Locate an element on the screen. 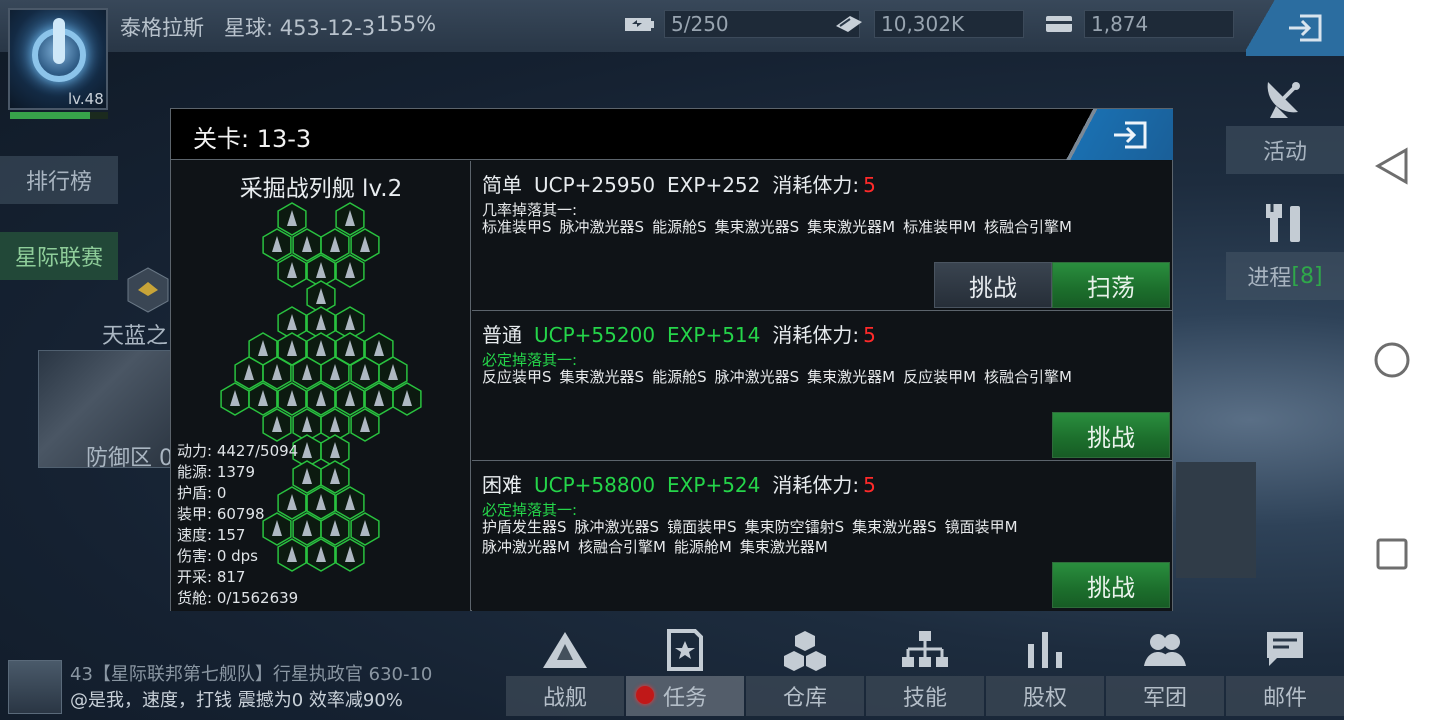 This screenshot has height=720, width=1440. warehouse-cubes-icon is located at coordinates (805, 650).